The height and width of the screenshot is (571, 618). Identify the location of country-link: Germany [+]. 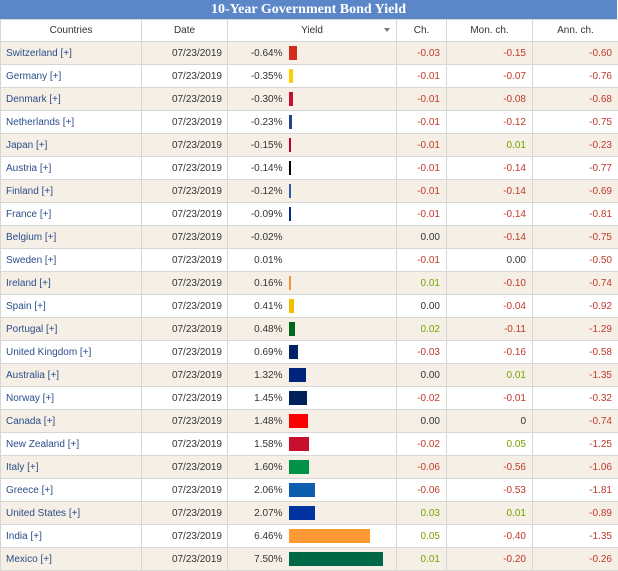
(71, 76).